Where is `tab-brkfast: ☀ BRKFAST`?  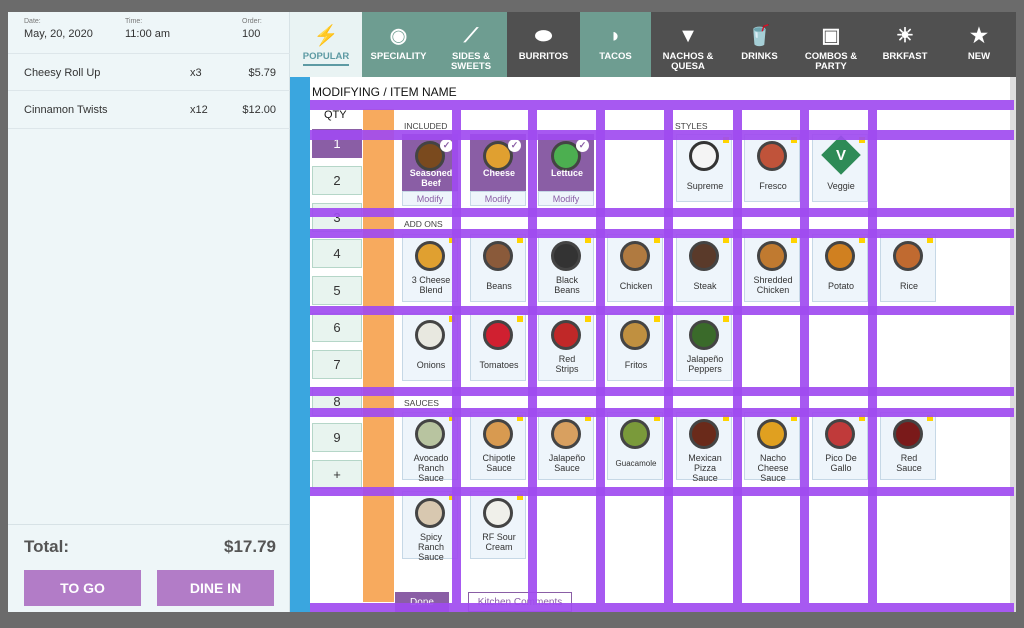
tab-brkfast: ☀ BRKFAST is located at coordinates (905, 44).